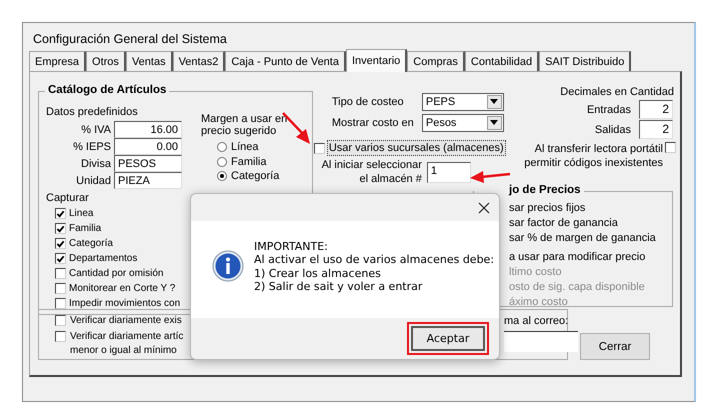 Image resolution: width=716 pixels, height=414 pixels. What do you see at coordinates (116, 273) in the screenshot?
I see `checkbox-label: Cantidad por omisión` at bounding box center [116, 273].